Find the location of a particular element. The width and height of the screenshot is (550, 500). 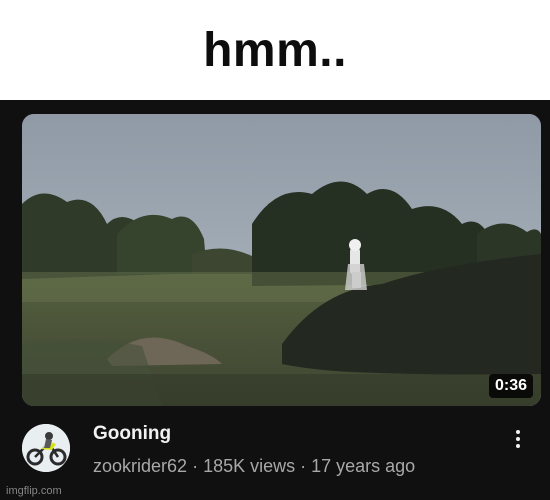

channel-avatar is located at coordinates (46, 448).